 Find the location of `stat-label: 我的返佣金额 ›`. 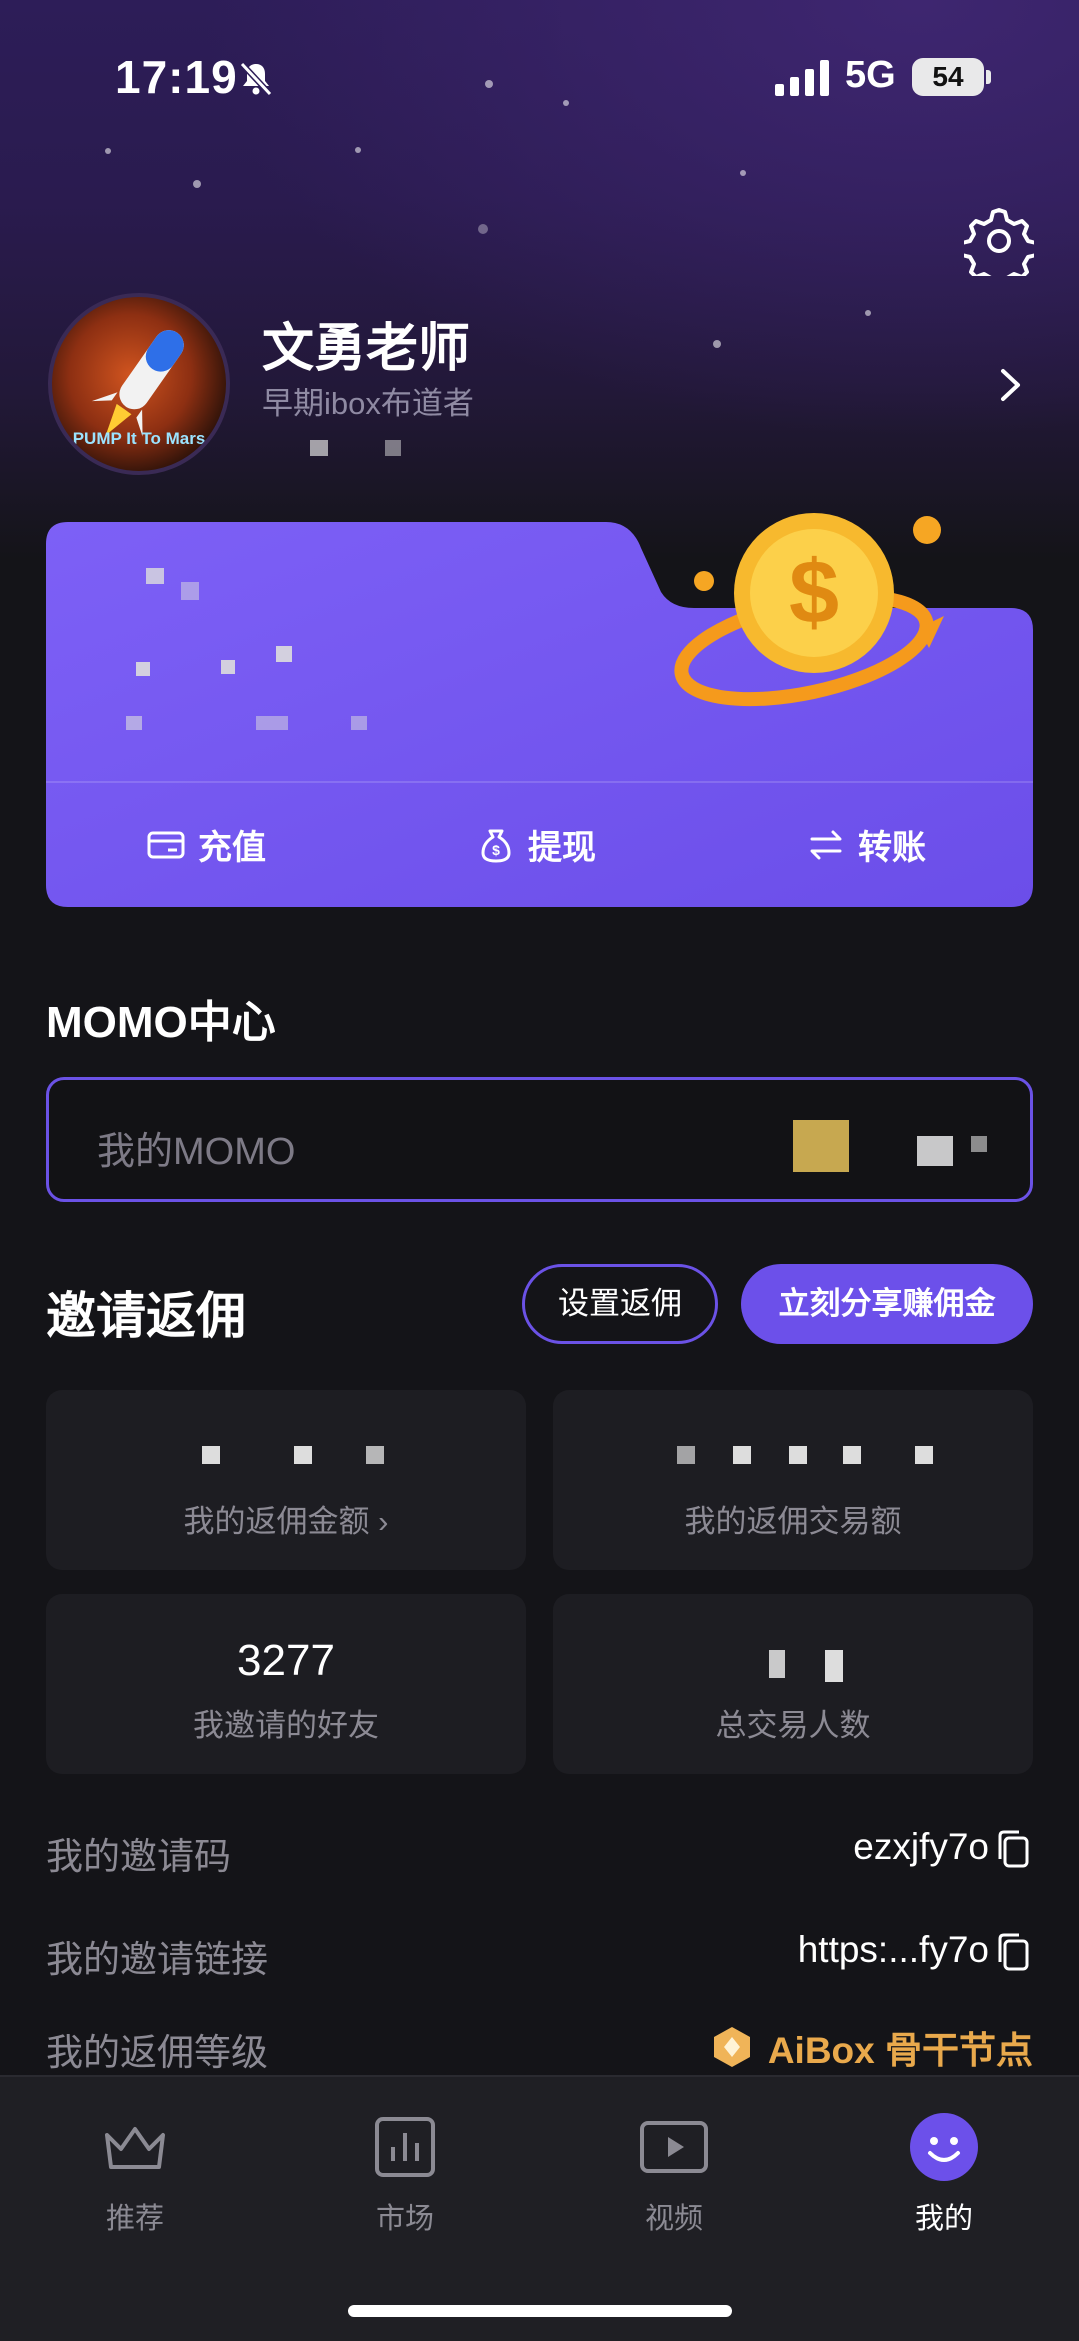

stat-label: 我的返佣金额 › is located at coordinates (286, 1521).